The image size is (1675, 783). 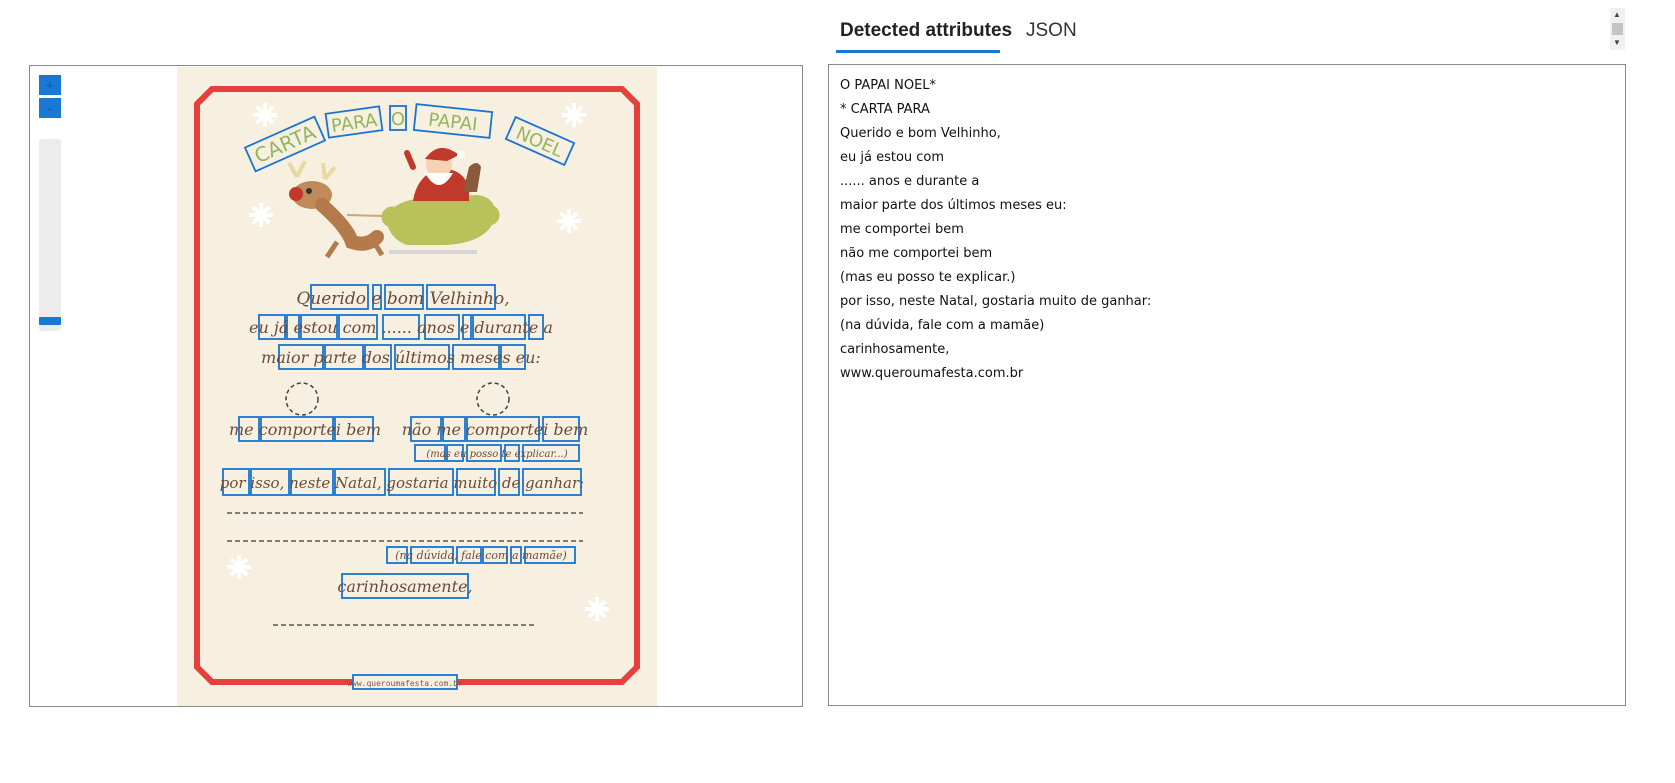 I want to click on option-behaved: me comportei bem, so click(x=305, y=429).